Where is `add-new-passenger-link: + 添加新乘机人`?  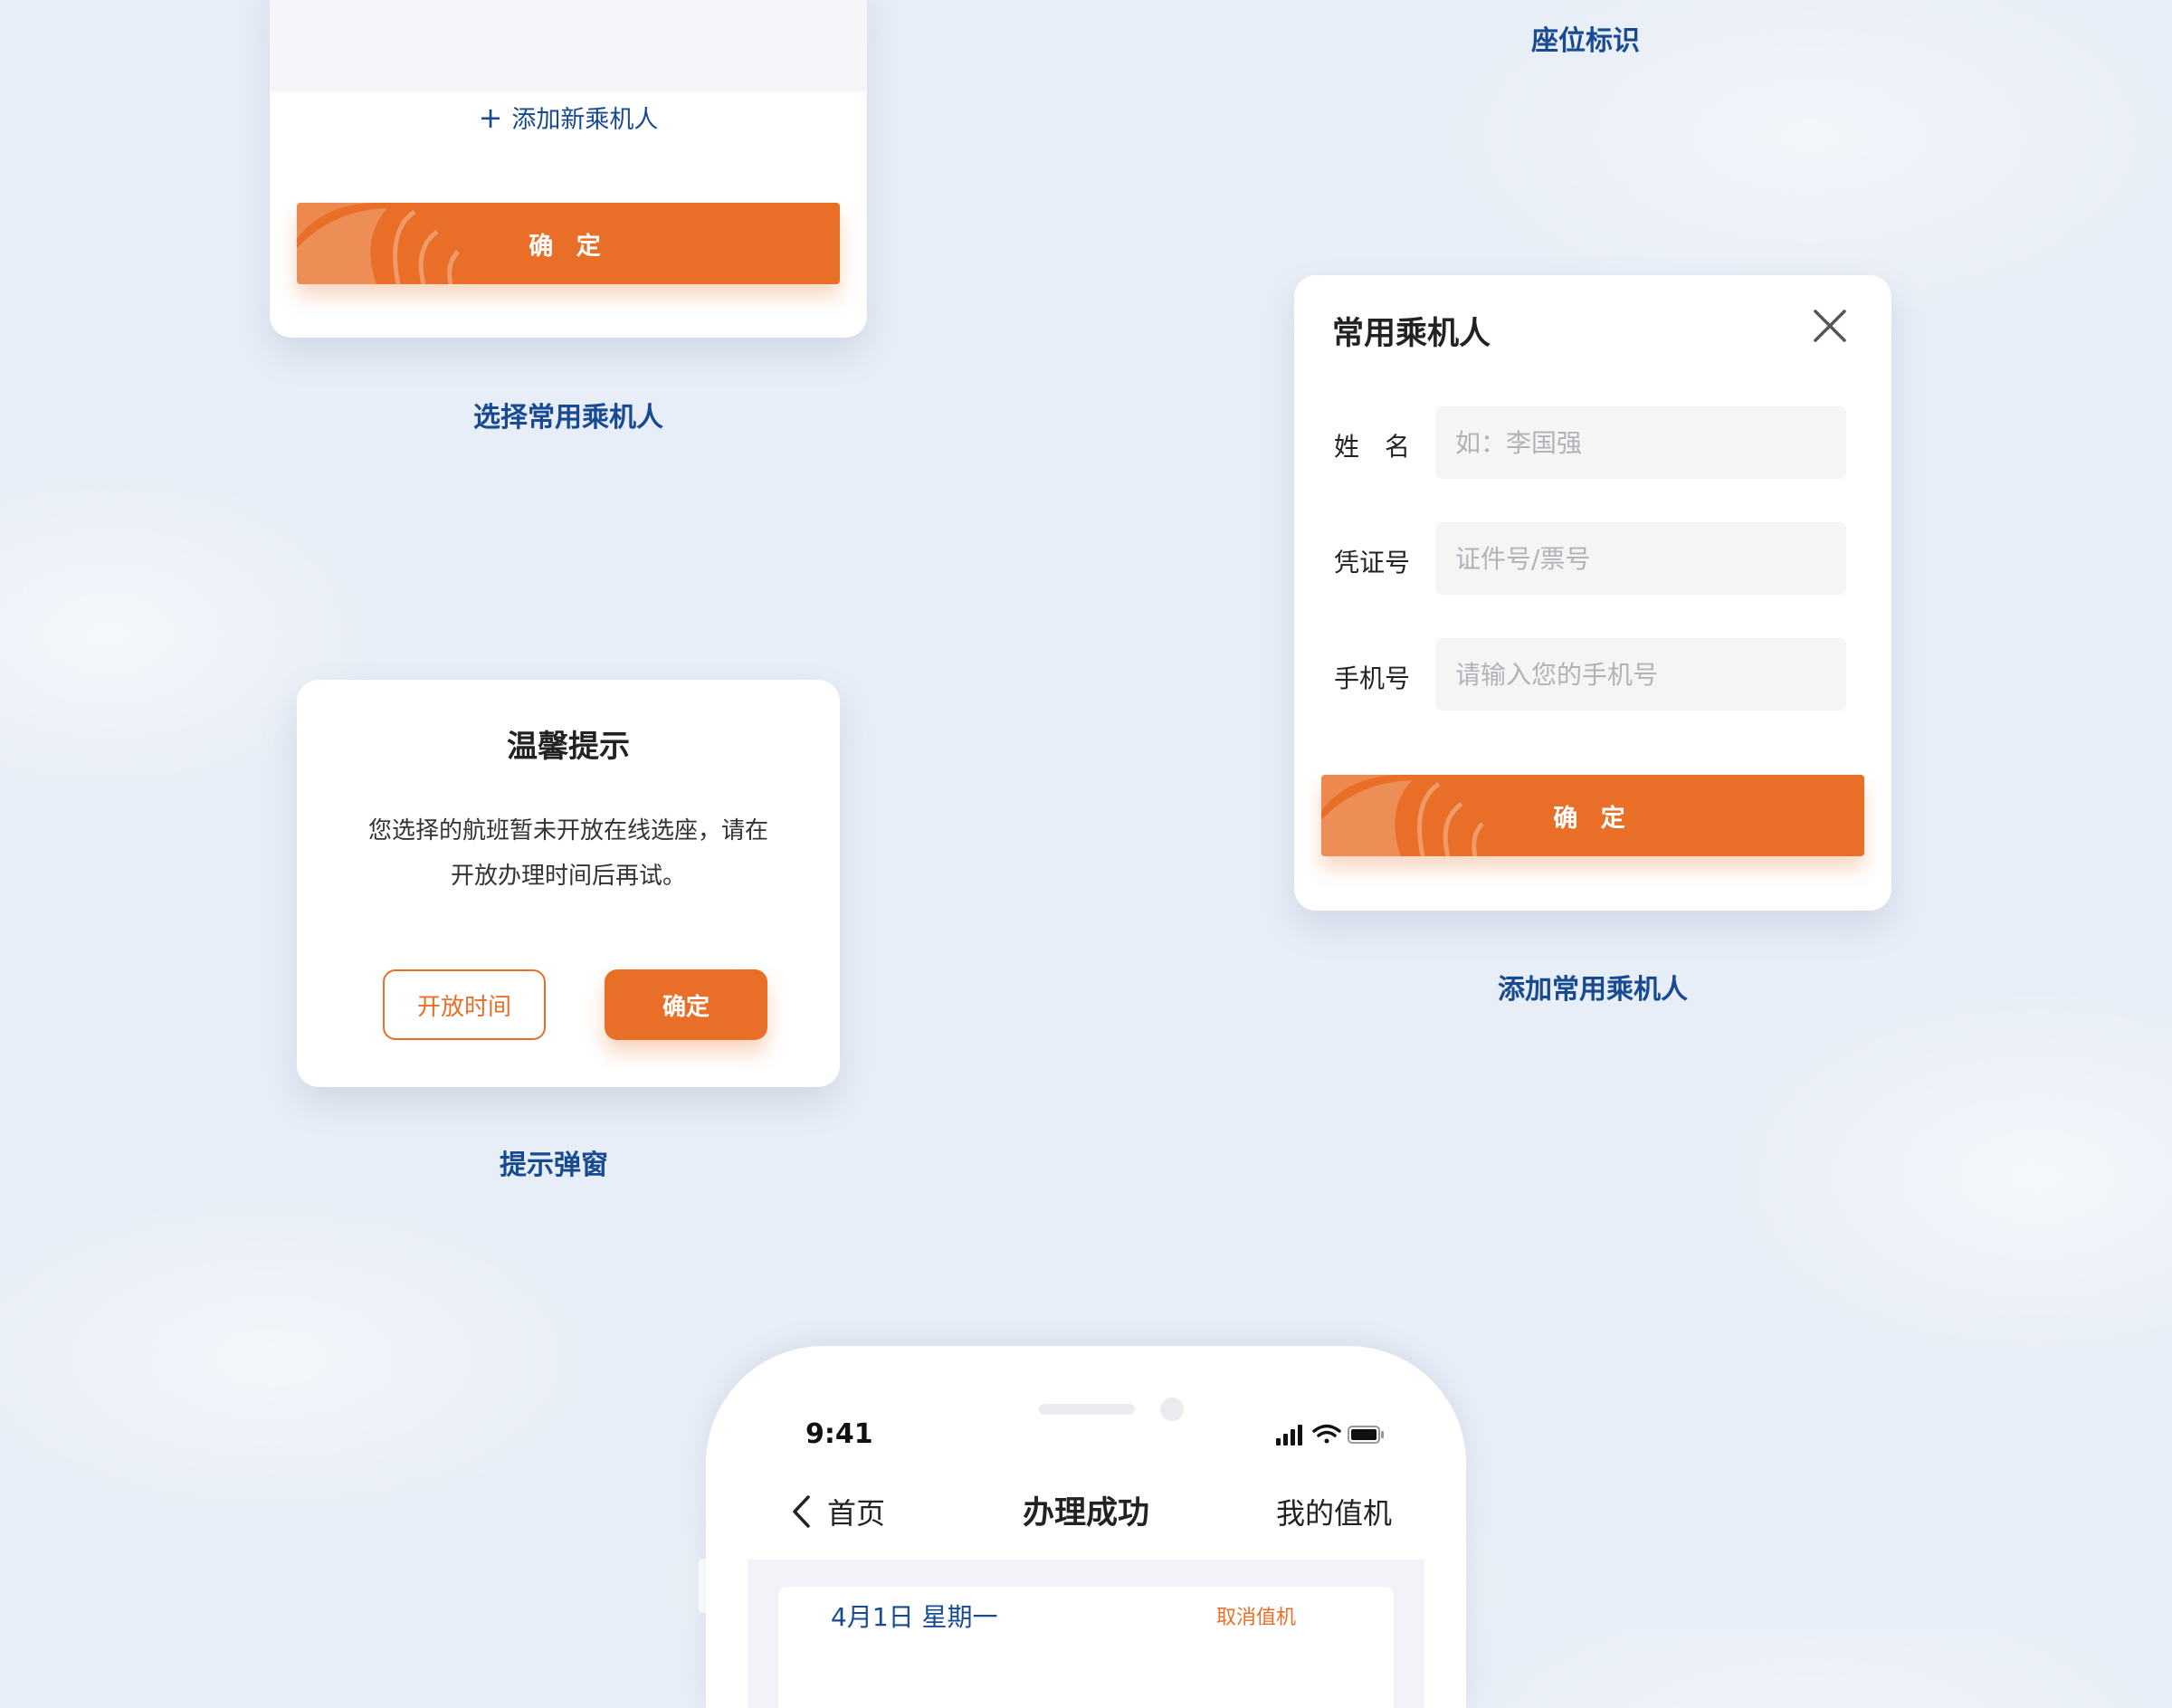 add-new-passenger-link: + 添加新乘机人 is located at coordinates (568, 117).